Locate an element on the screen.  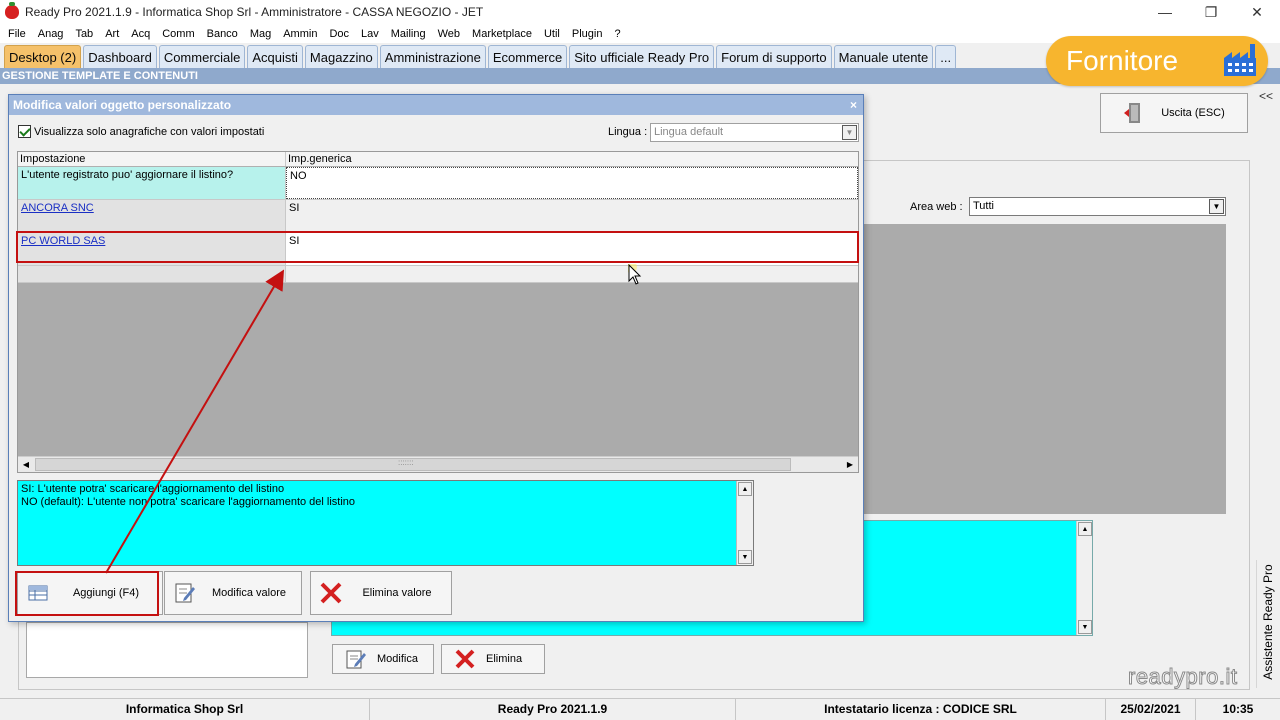
strawberry-app-icon is located at coordinates (12, 10).